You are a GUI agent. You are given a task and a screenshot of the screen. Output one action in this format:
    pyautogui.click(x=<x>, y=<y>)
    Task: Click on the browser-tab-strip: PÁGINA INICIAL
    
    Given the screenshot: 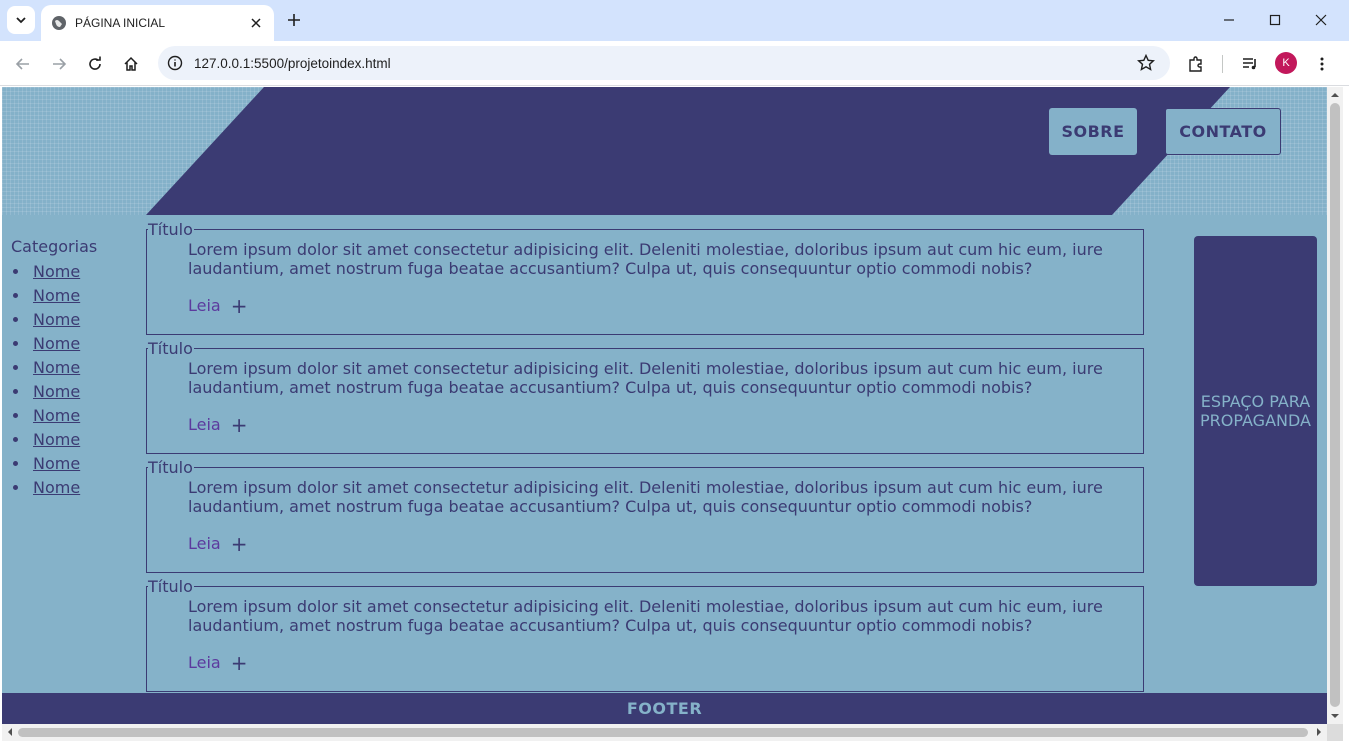 What is the action you would take?
    pyautogui.click(x=674, y=20)
    